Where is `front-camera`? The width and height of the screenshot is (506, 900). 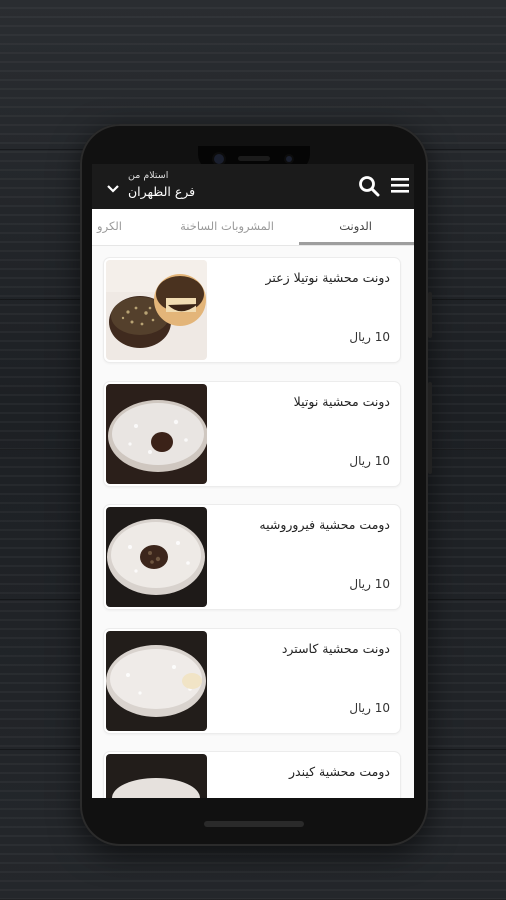 front-camera is located at coordinates (219, 159).